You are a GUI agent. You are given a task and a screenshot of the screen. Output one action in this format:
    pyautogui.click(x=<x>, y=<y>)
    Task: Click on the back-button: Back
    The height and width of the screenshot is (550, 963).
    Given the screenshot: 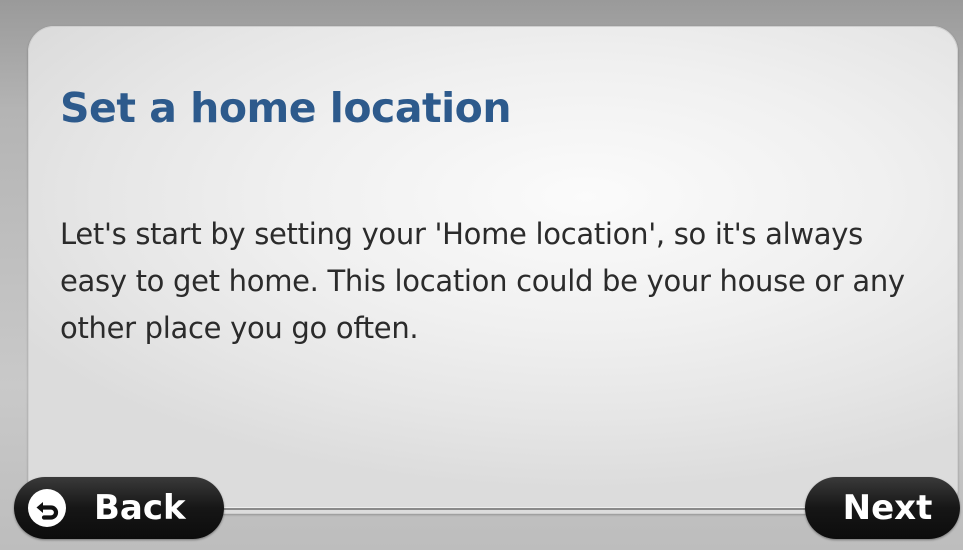 What is the action you would take?
    pyautogui.click(x=119, y=508)
    